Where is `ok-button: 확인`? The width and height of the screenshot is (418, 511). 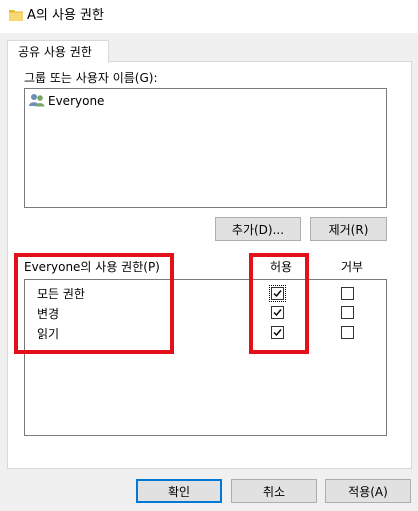
ok-button: 확인 is located at coordinates (179, 491).